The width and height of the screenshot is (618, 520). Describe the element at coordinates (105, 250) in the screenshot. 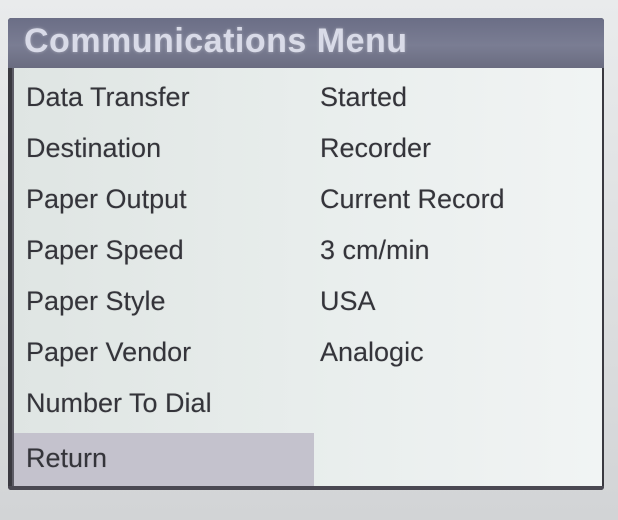

I see `menu-item-label: Paper Speed` at that location.